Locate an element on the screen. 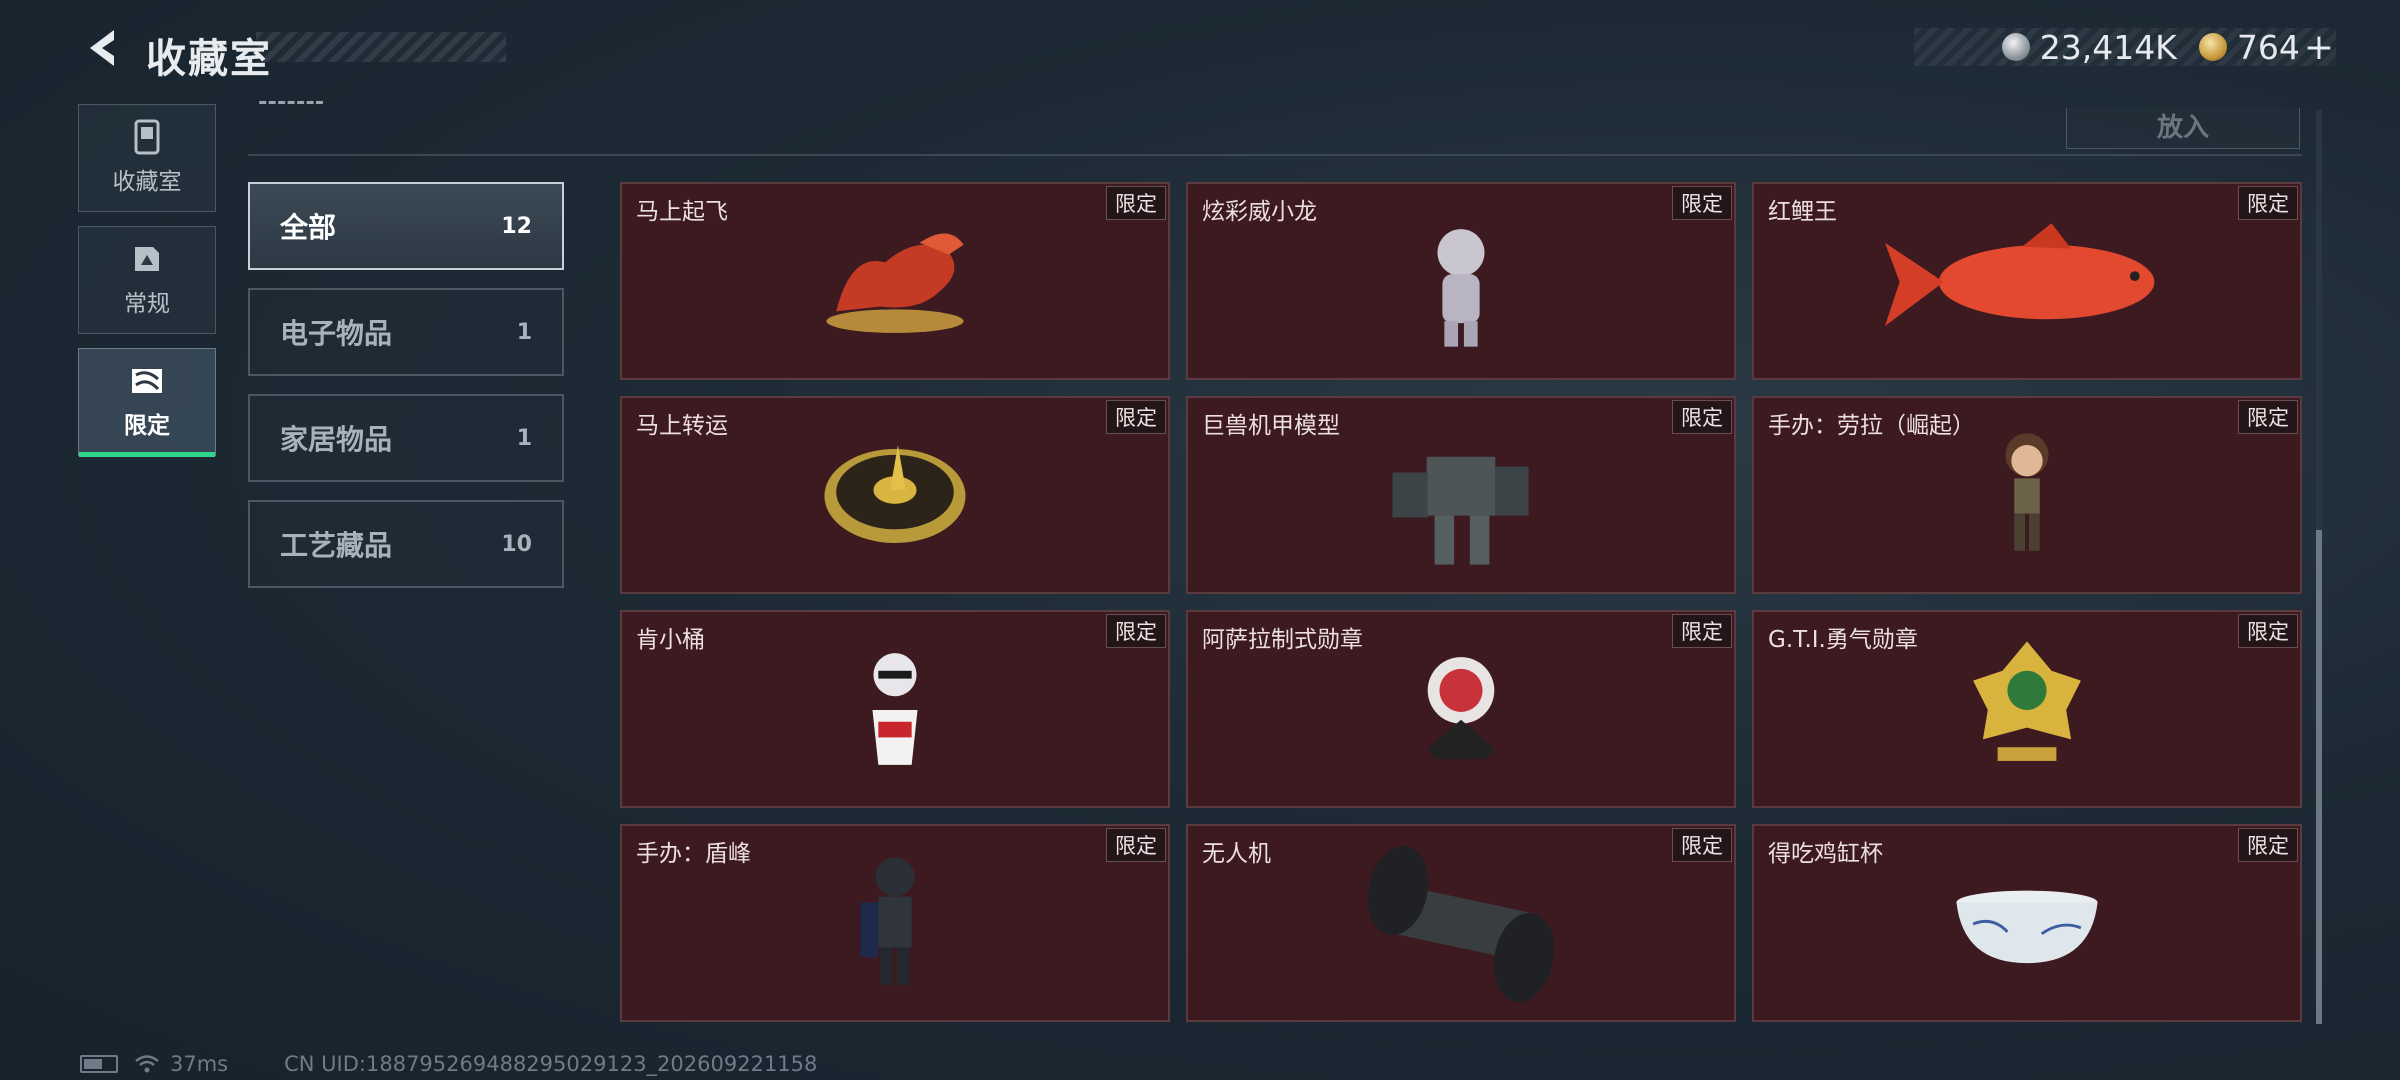 The image size is (2400, 1080). battery-icon is located at coordinates (99, 1064).